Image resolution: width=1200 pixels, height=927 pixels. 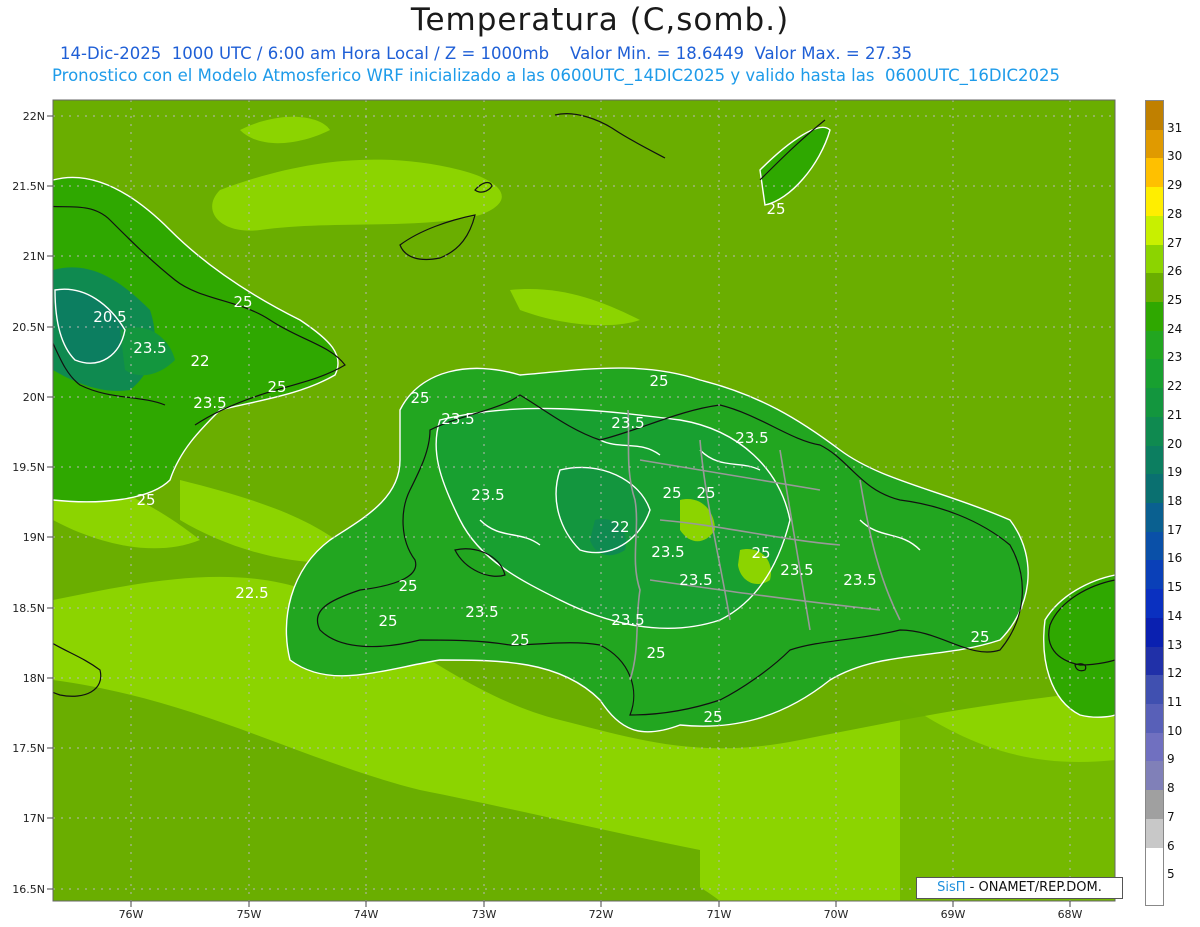 I want to click on lat-tick-label: 21N, so click(x=34, y=256).